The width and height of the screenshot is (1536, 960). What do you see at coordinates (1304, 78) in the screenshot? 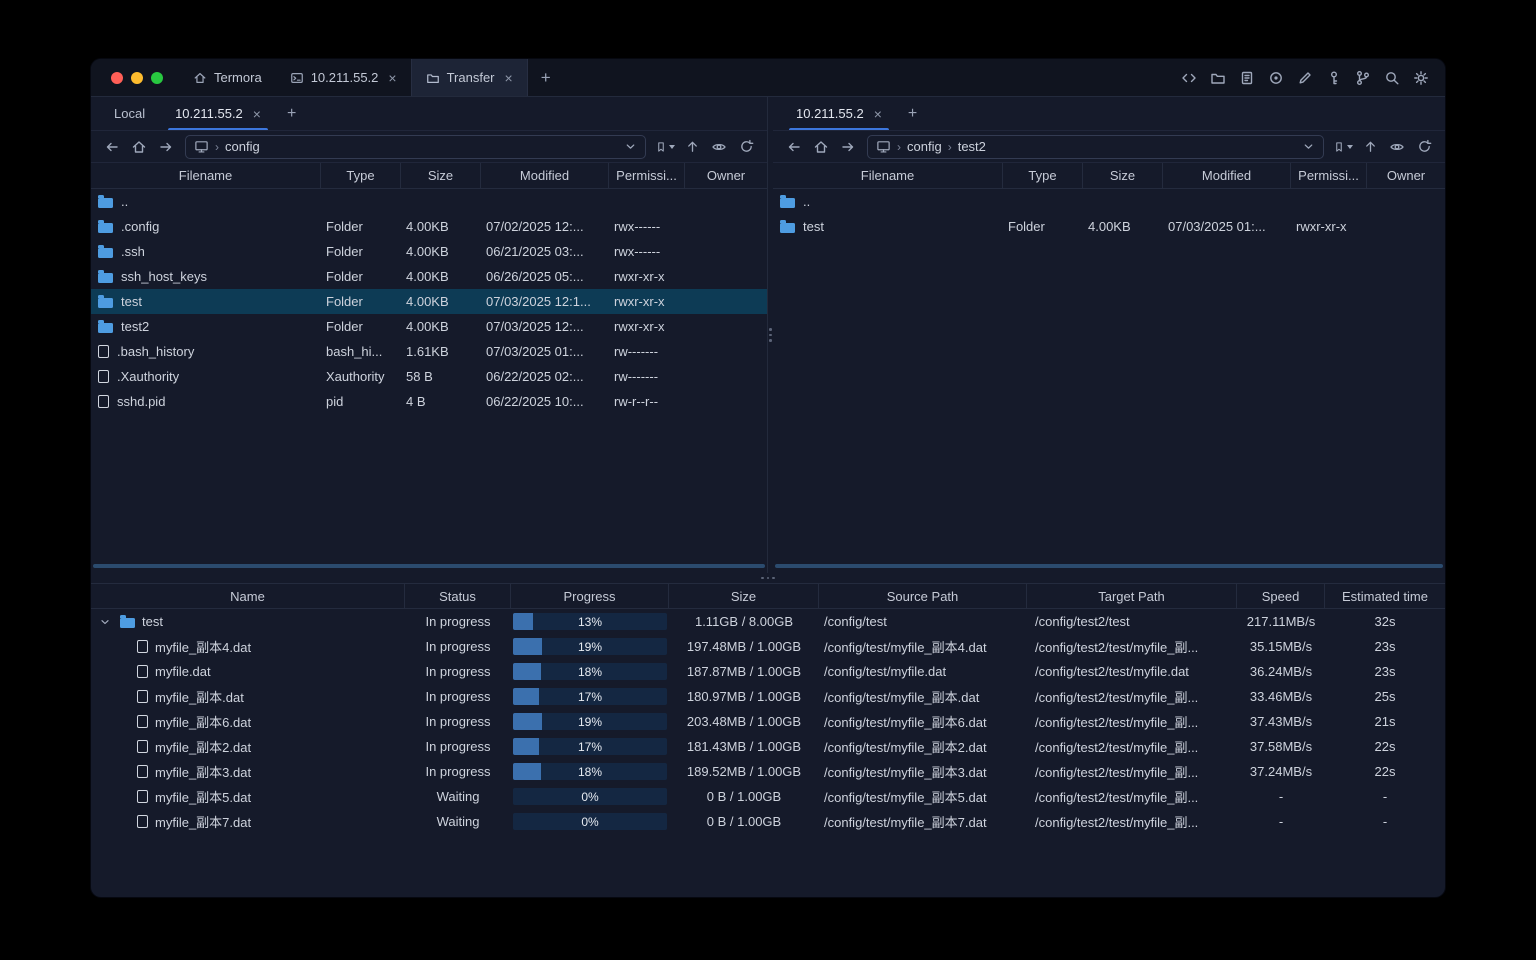
I see `edit-icon` at bounding box center [1304, 78].